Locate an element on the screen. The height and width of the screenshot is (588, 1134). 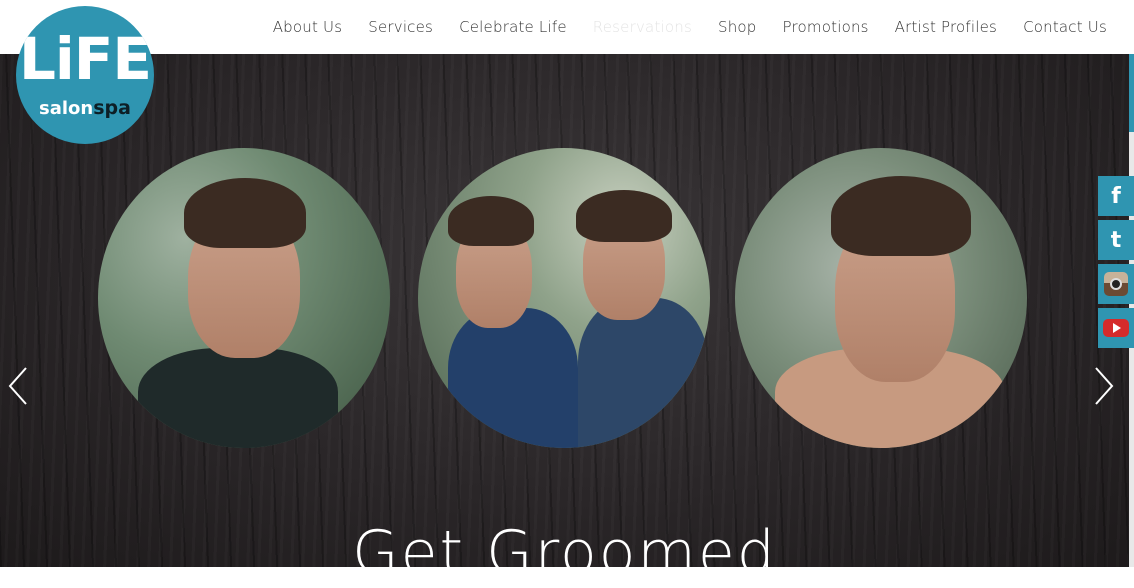
scrollbar-thumb is located at coordinates (1131, 93).